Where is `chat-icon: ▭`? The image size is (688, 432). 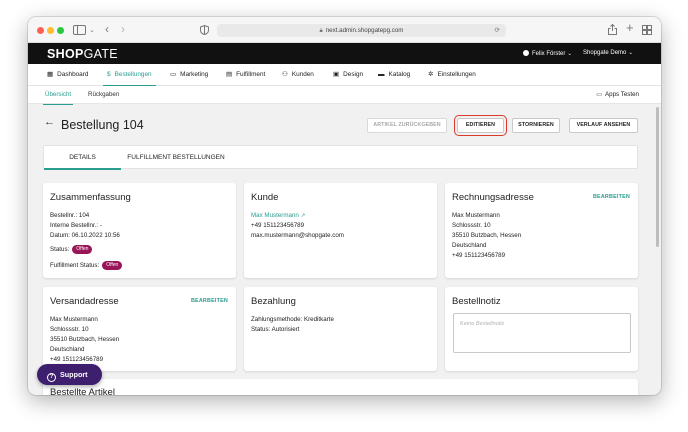
chat-icon: ▭ is located at coordinates (173, 74).